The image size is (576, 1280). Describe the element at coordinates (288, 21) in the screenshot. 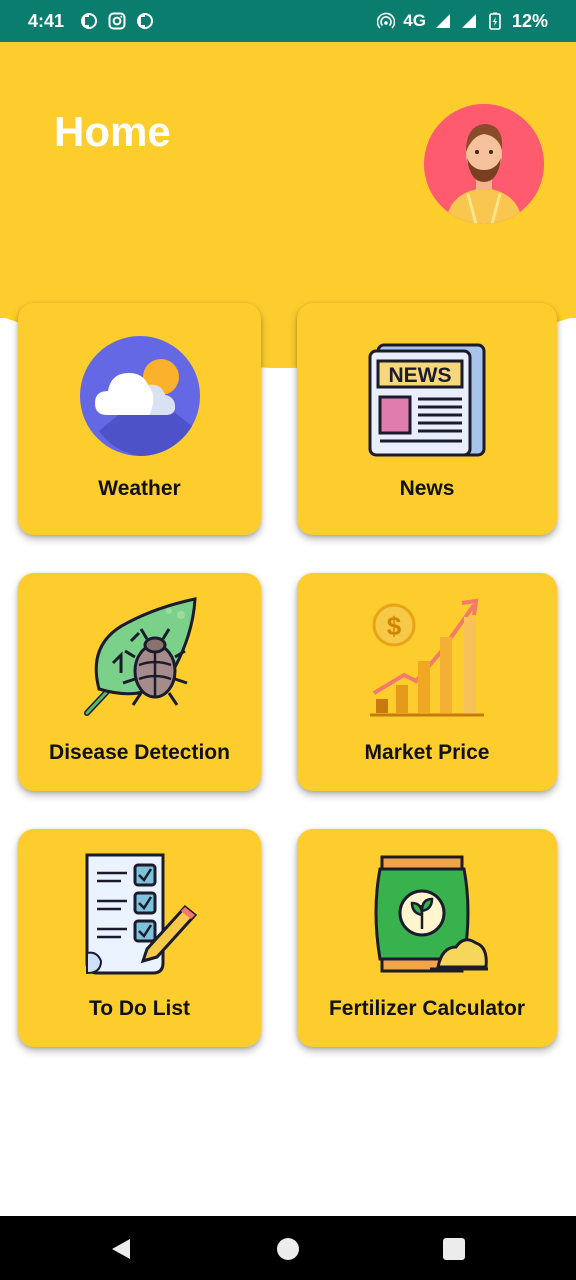

I see `status-bar: 4:41 4G 12%` at that location.